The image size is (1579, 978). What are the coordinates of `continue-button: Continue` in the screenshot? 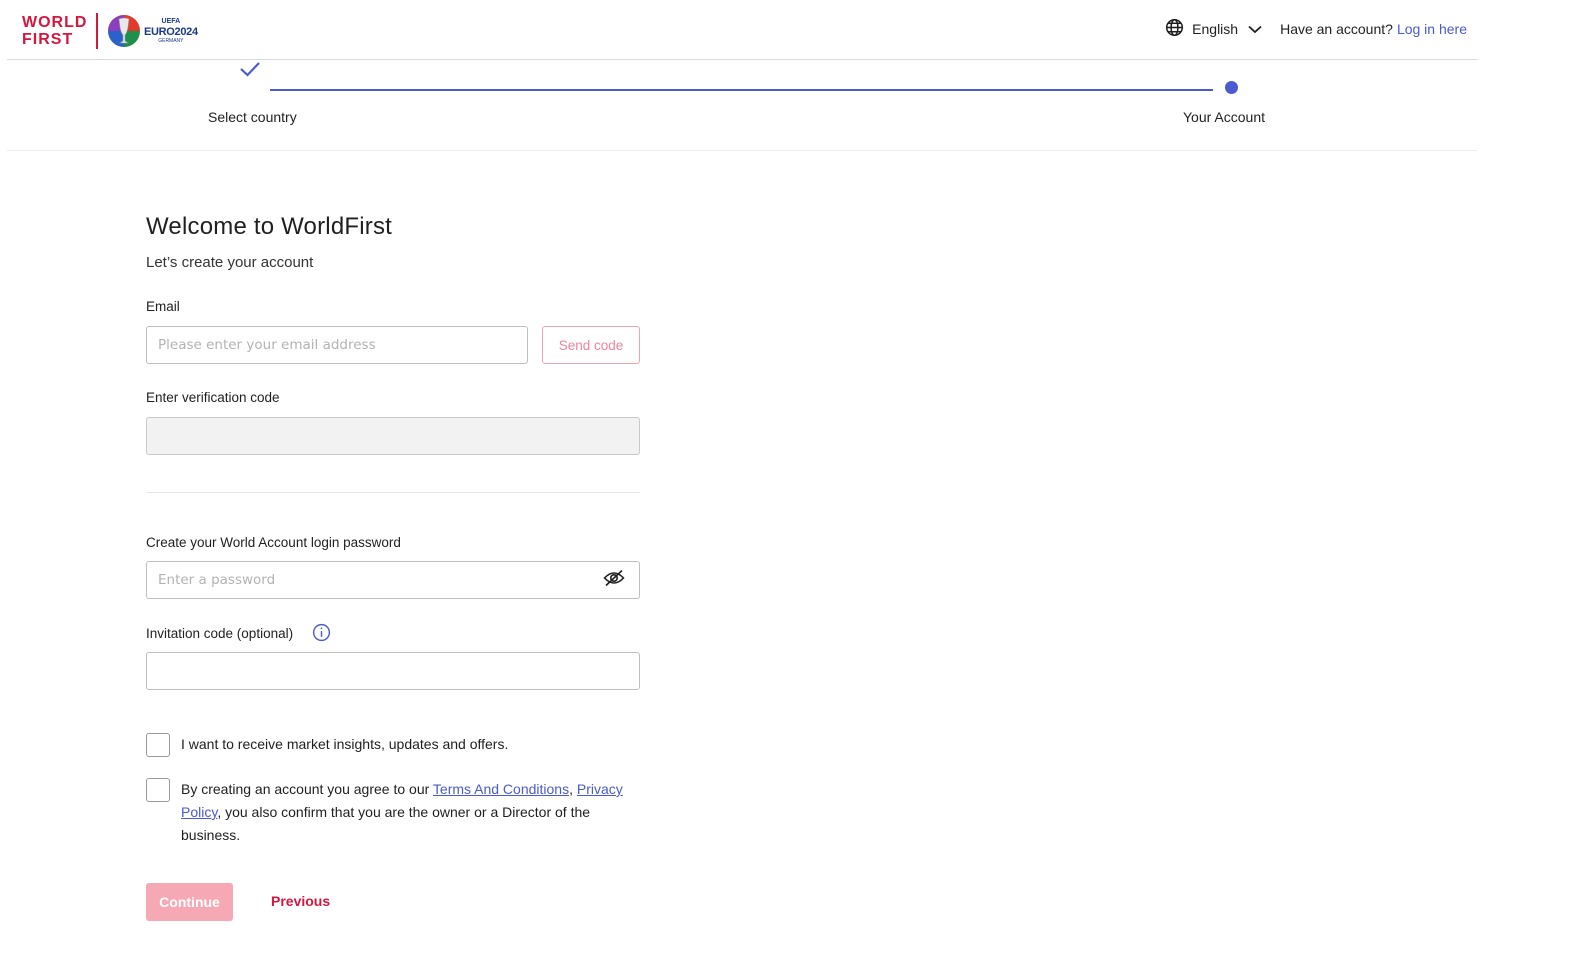 It's located at (189, 902).